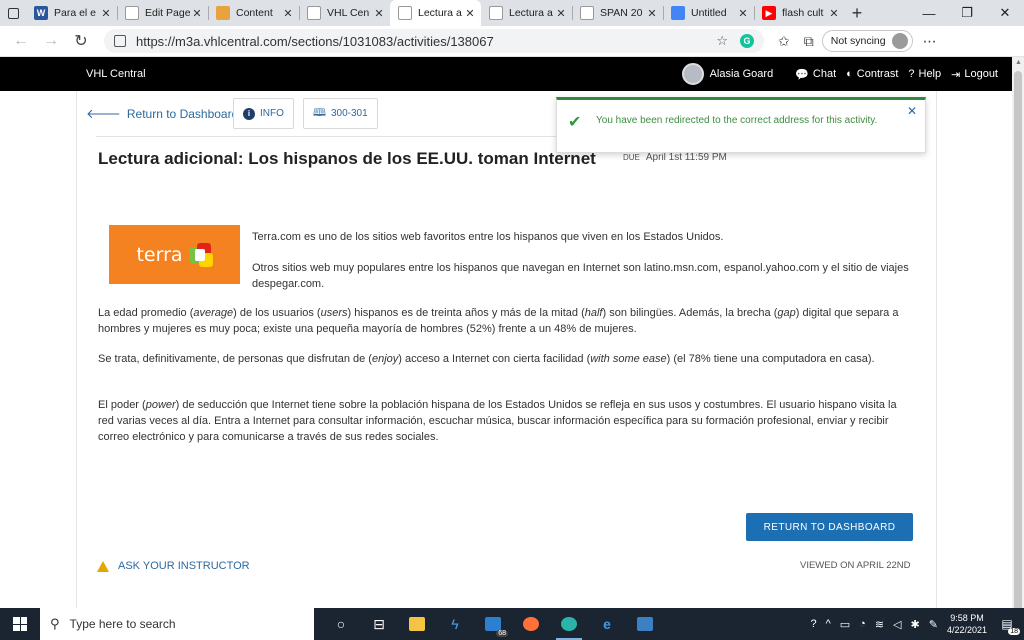  What do you see at coordinates (815, 74) in the screenshot?
I see `chat-link: 💬 Chat` at bounding box center [815, 74].